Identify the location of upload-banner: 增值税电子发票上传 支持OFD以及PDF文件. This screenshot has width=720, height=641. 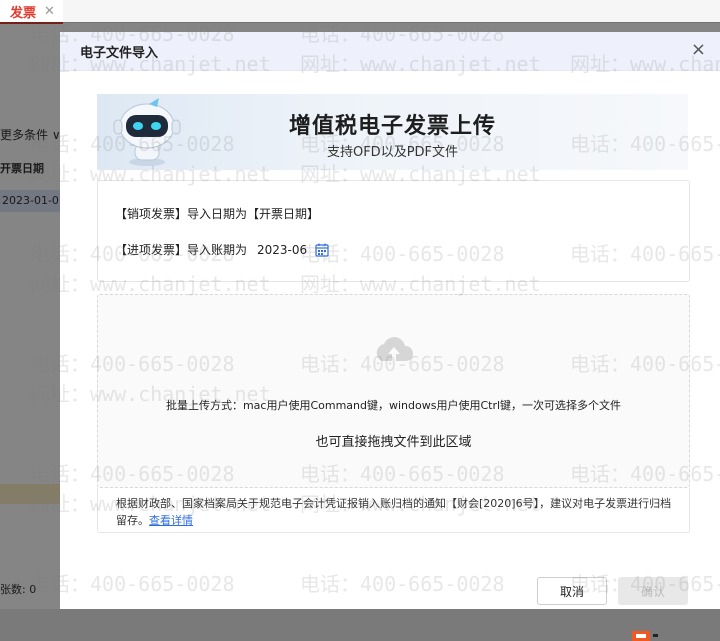
(392, 132).